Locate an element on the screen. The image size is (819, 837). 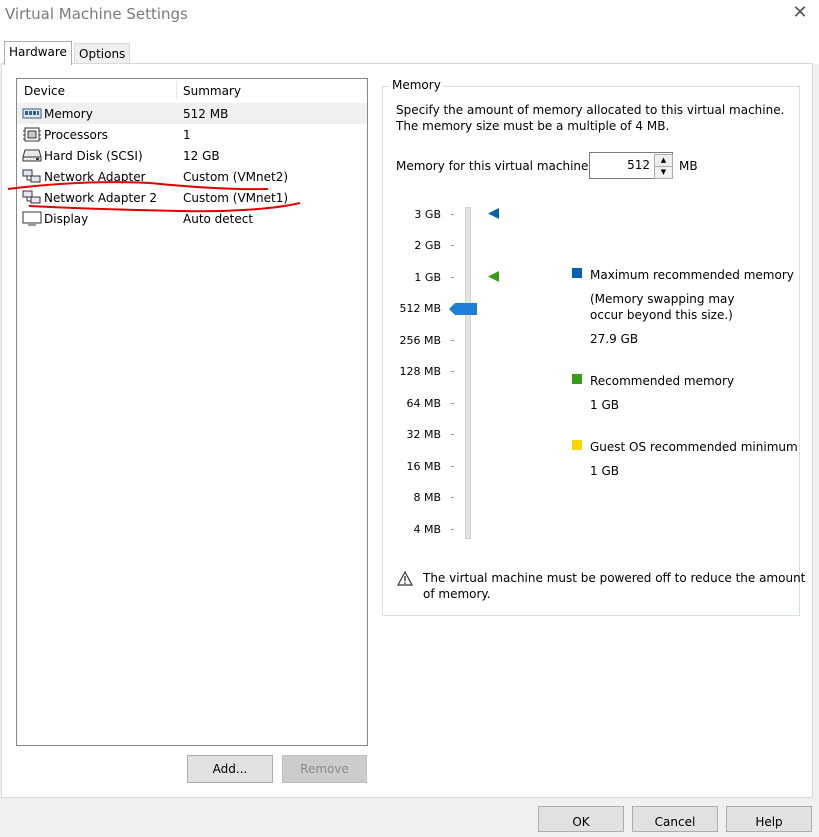
scale-label: 512 MB is located at coordinates (420, 308).